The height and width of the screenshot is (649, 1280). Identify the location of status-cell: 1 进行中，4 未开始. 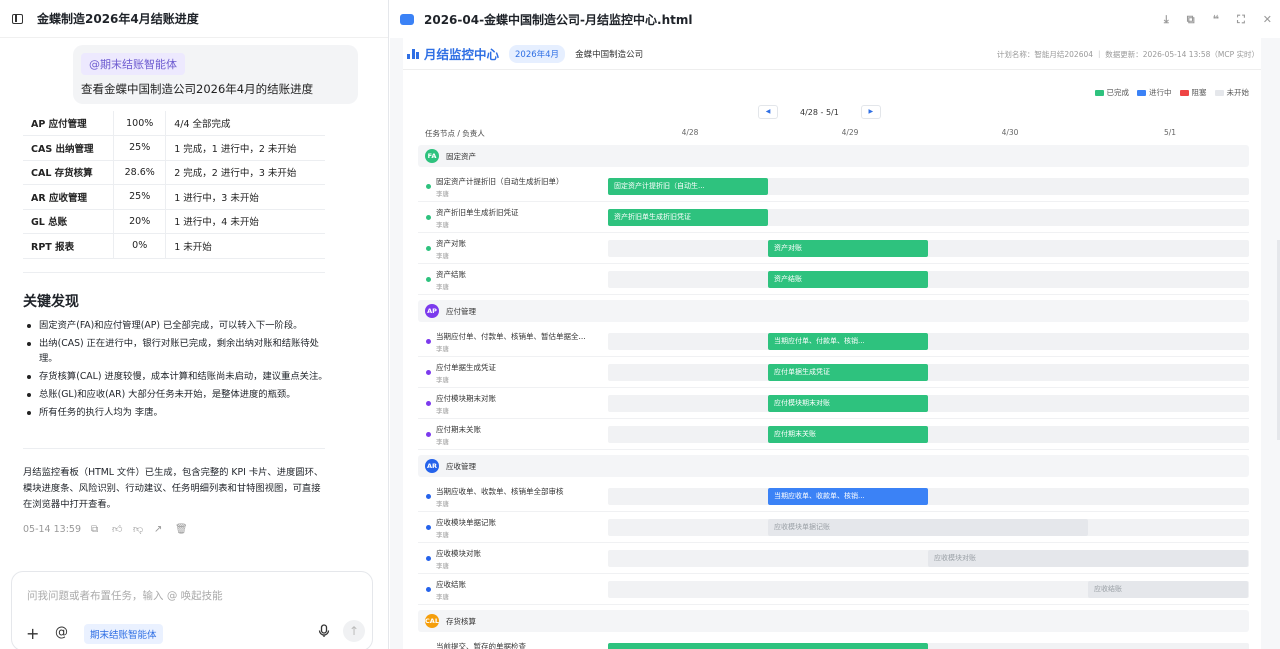
(245, 221).